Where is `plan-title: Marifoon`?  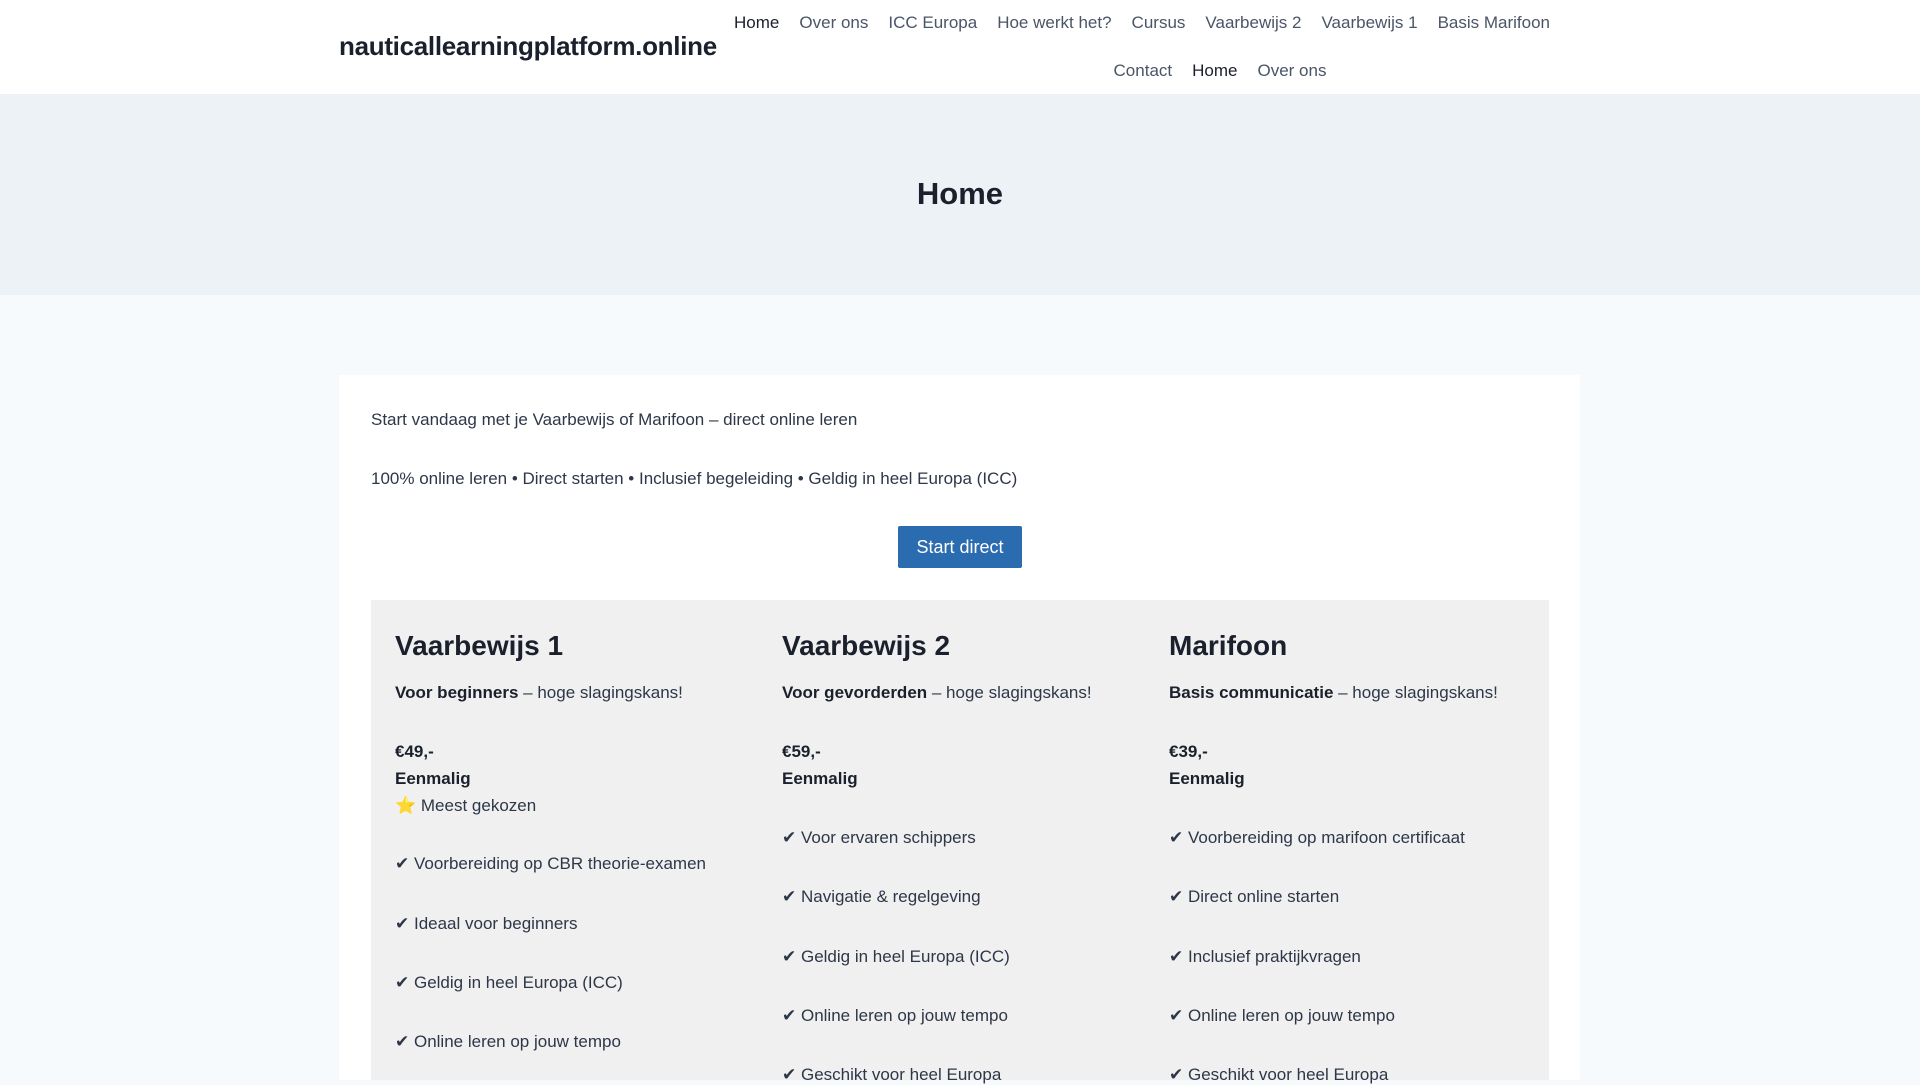 plan-title: Marifoon is located at coordinates (1228, 645).